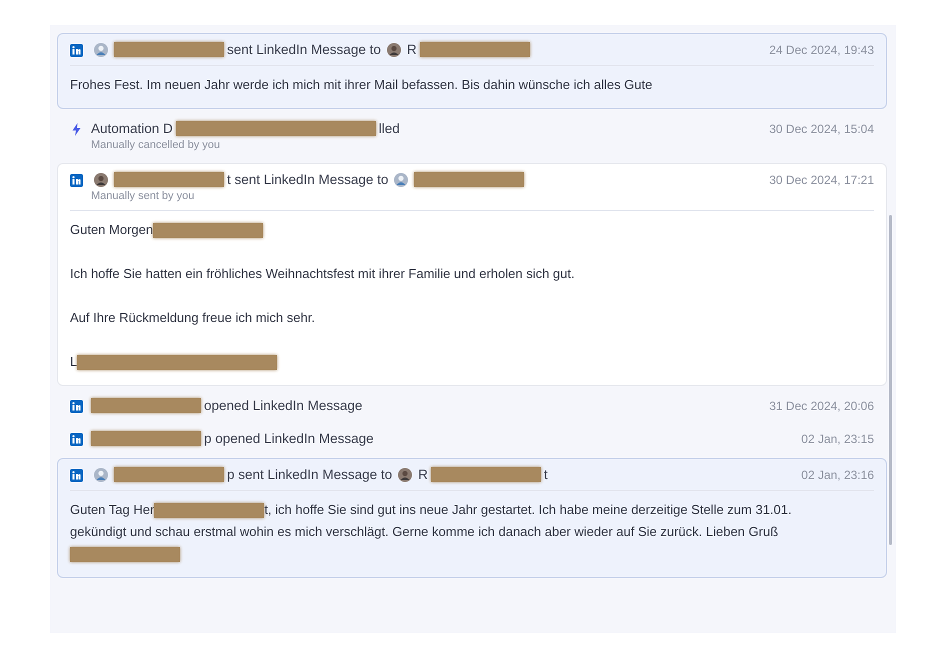  Describe the element at coordinates (143, 196) in the screenshot. I see `status-note: Manually sent by you` at that location.